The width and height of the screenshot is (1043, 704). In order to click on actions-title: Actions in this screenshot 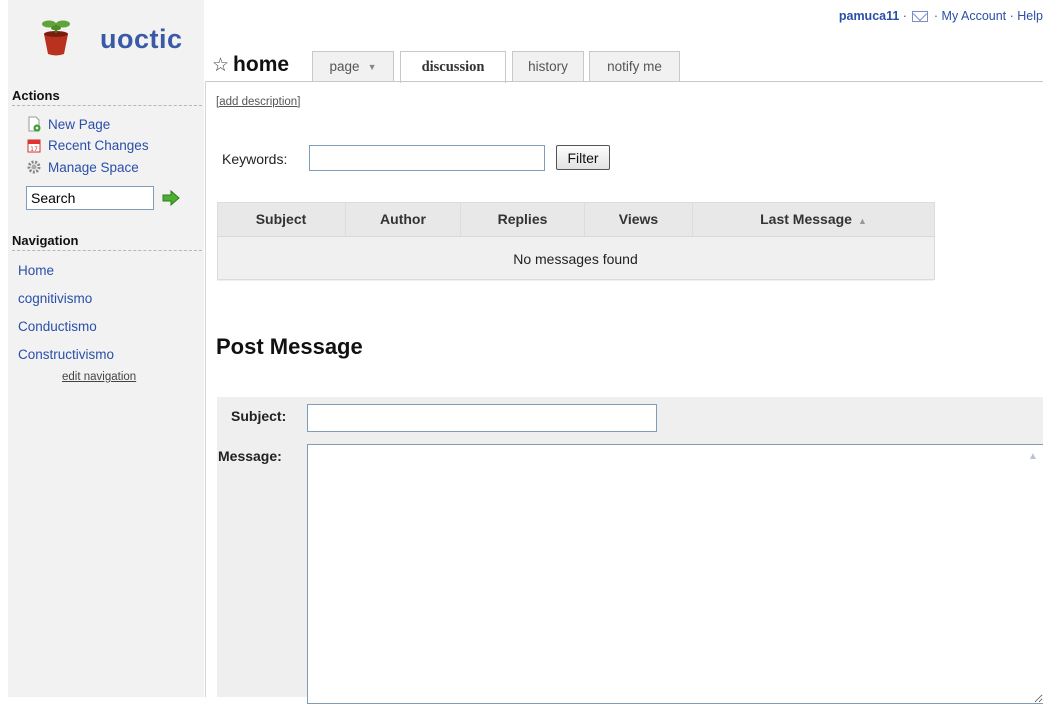, I will do `click(107, 97)`.